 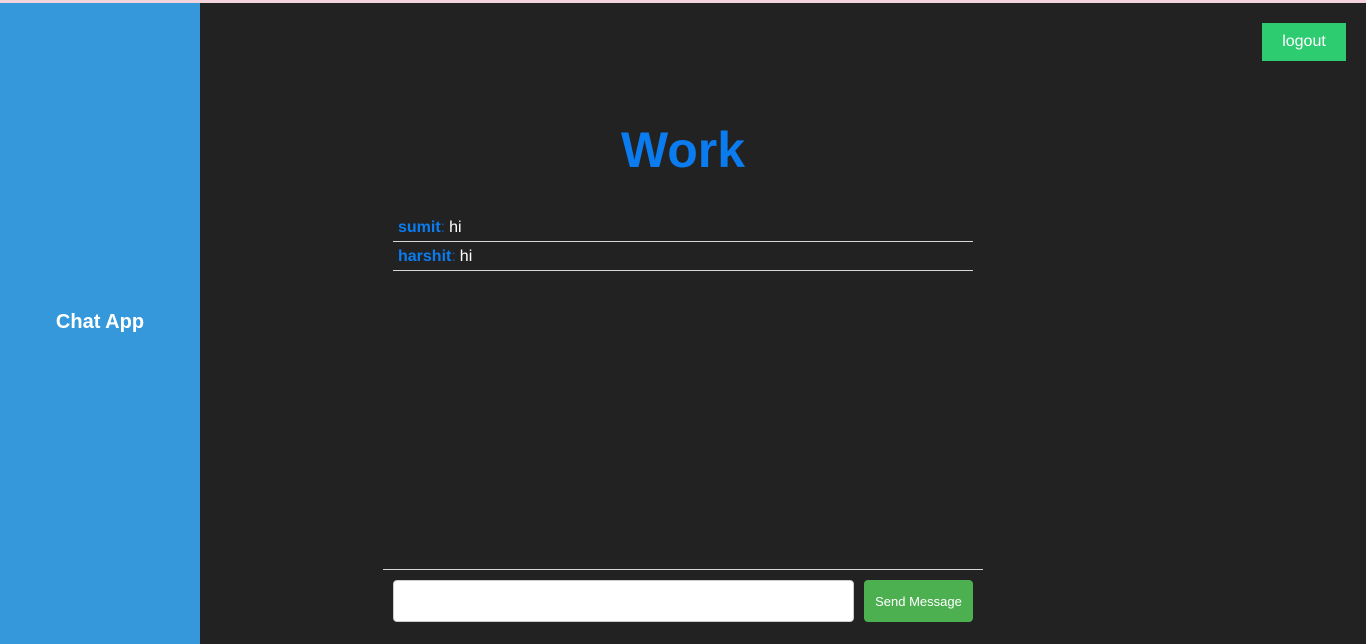 I want to click on composer-divider, so click(x=683, y=569).